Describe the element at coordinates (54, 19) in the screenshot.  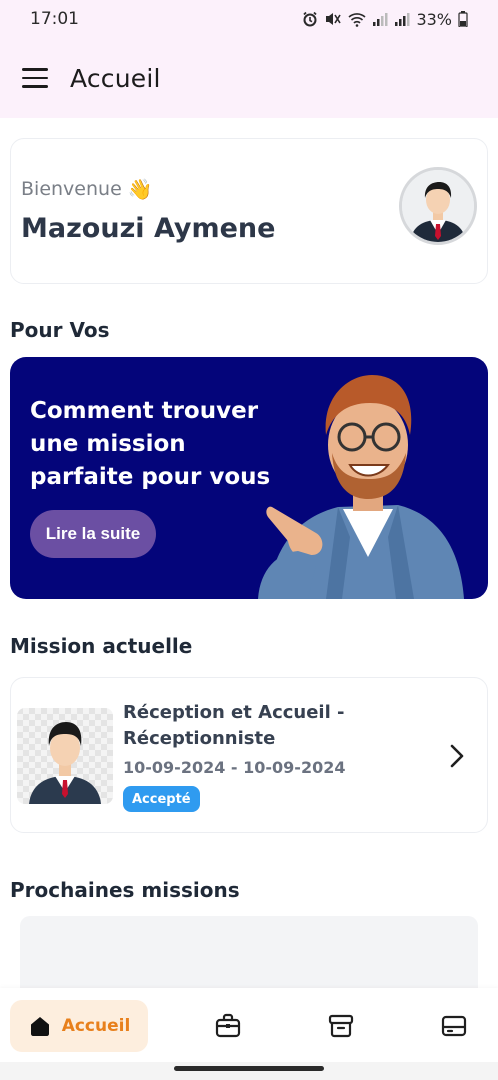
I see `status-time: 17:01` at that location.